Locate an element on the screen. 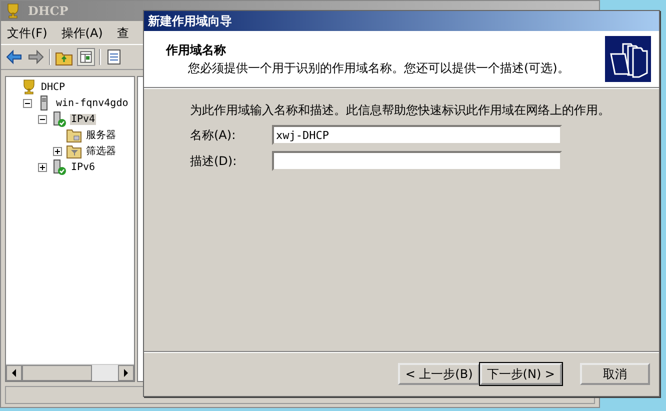 This screenshot has height=411, width=666. page-heading: 作用域名称 is located at coordinates (196, 50).